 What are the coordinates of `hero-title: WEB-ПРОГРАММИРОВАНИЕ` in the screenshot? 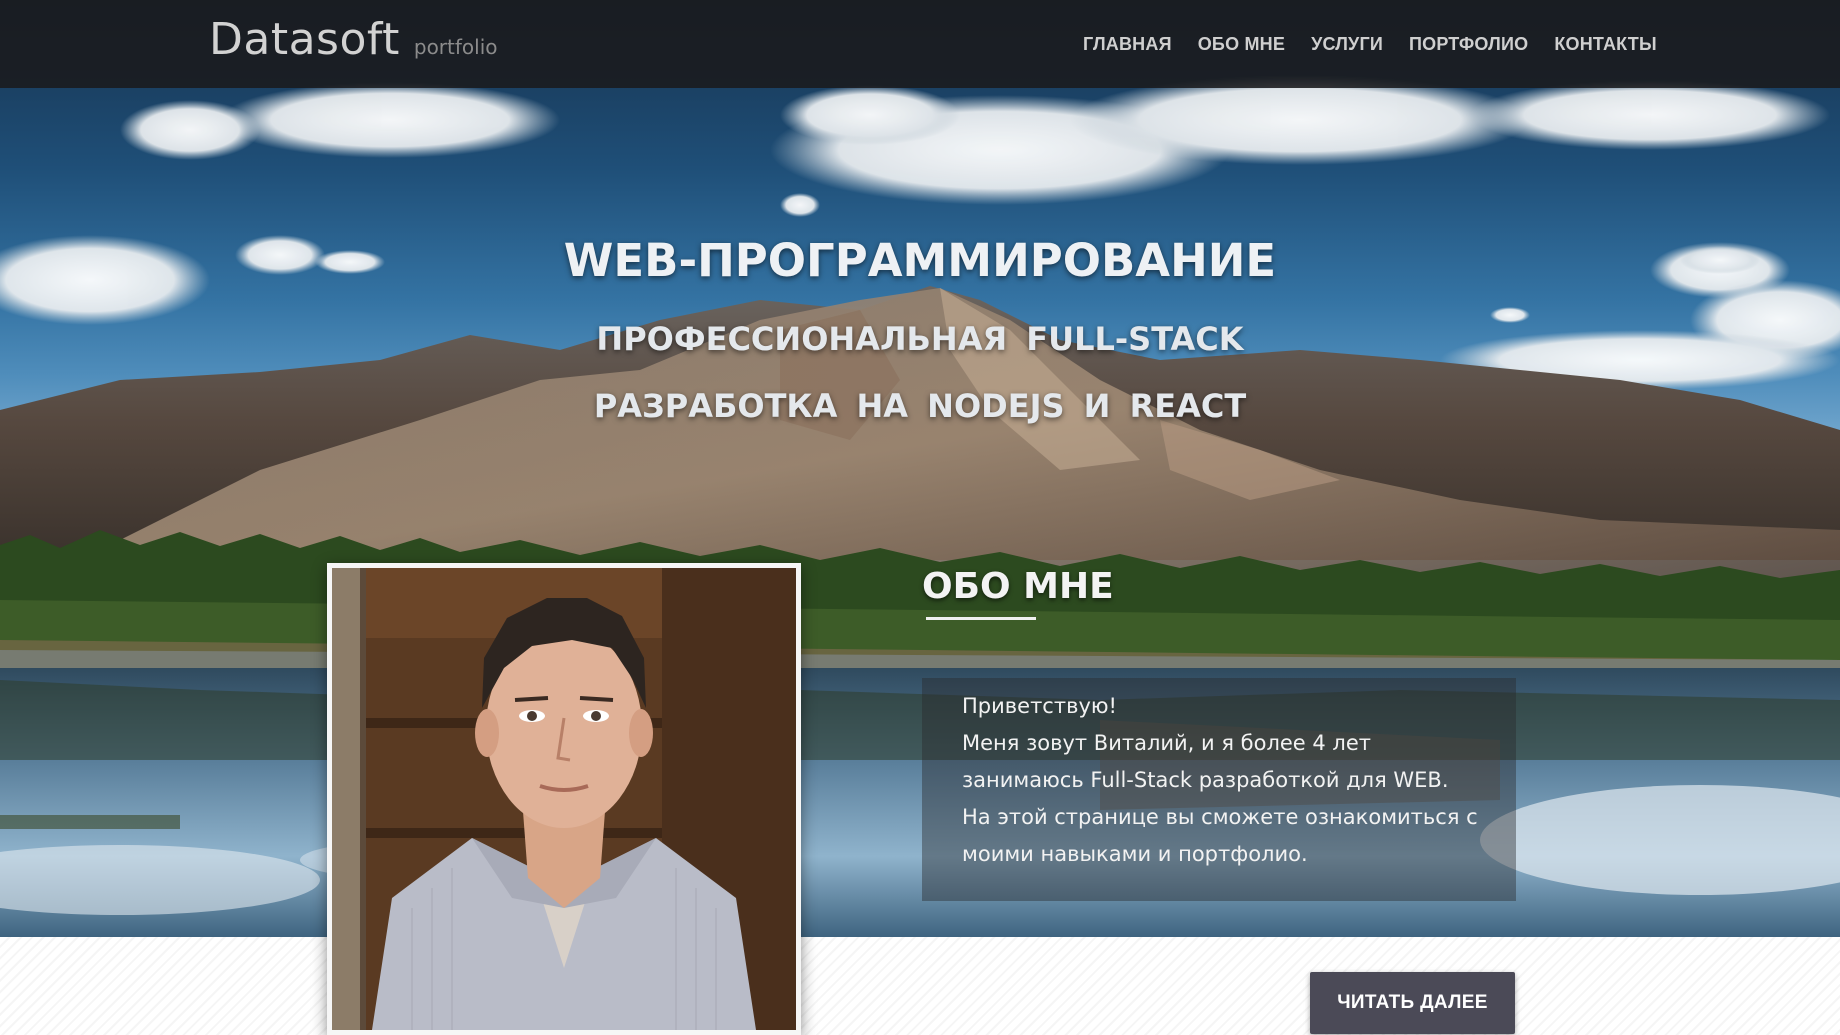 It's located at (920, 260).